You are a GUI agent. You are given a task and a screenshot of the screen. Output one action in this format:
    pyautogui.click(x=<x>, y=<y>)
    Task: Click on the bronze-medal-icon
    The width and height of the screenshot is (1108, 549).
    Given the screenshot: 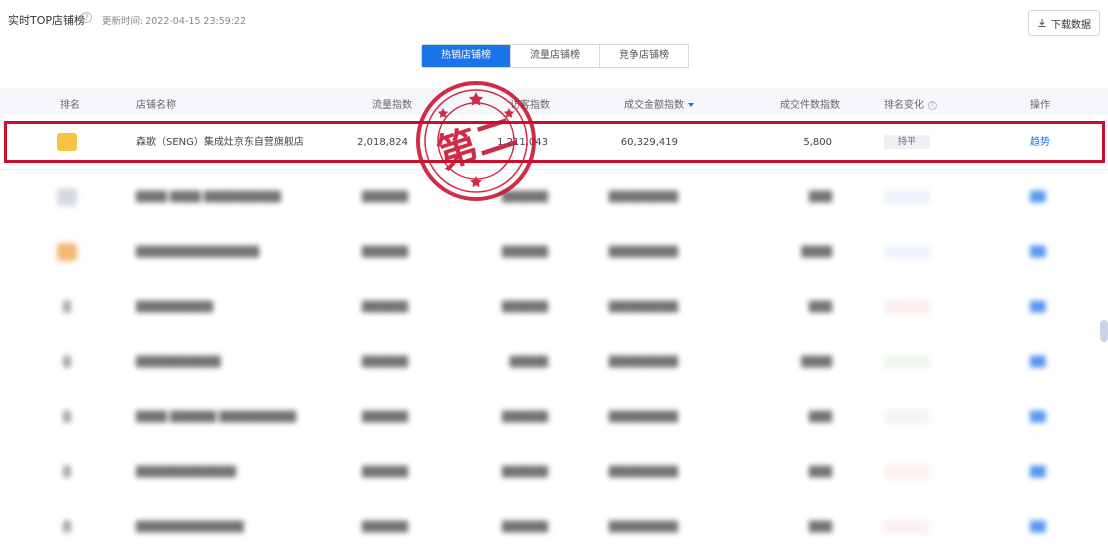 What is the action you would take?
    pyautogui.click(x=67, y=252)
    